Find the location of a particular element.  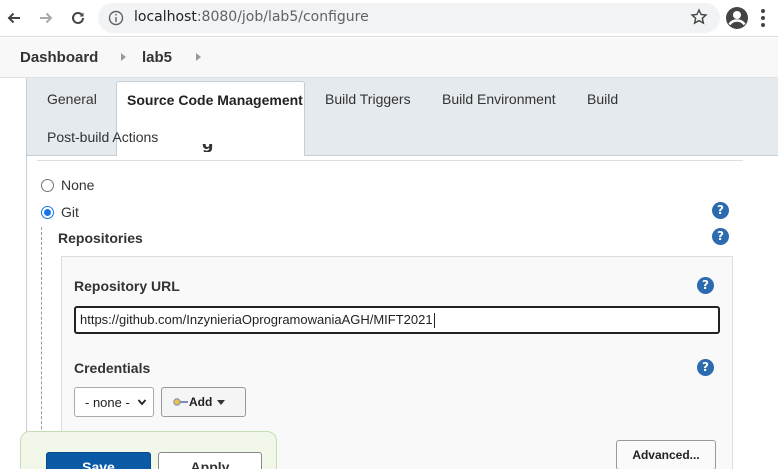

radio-git-label: Git is located at coordinates (70, 212).